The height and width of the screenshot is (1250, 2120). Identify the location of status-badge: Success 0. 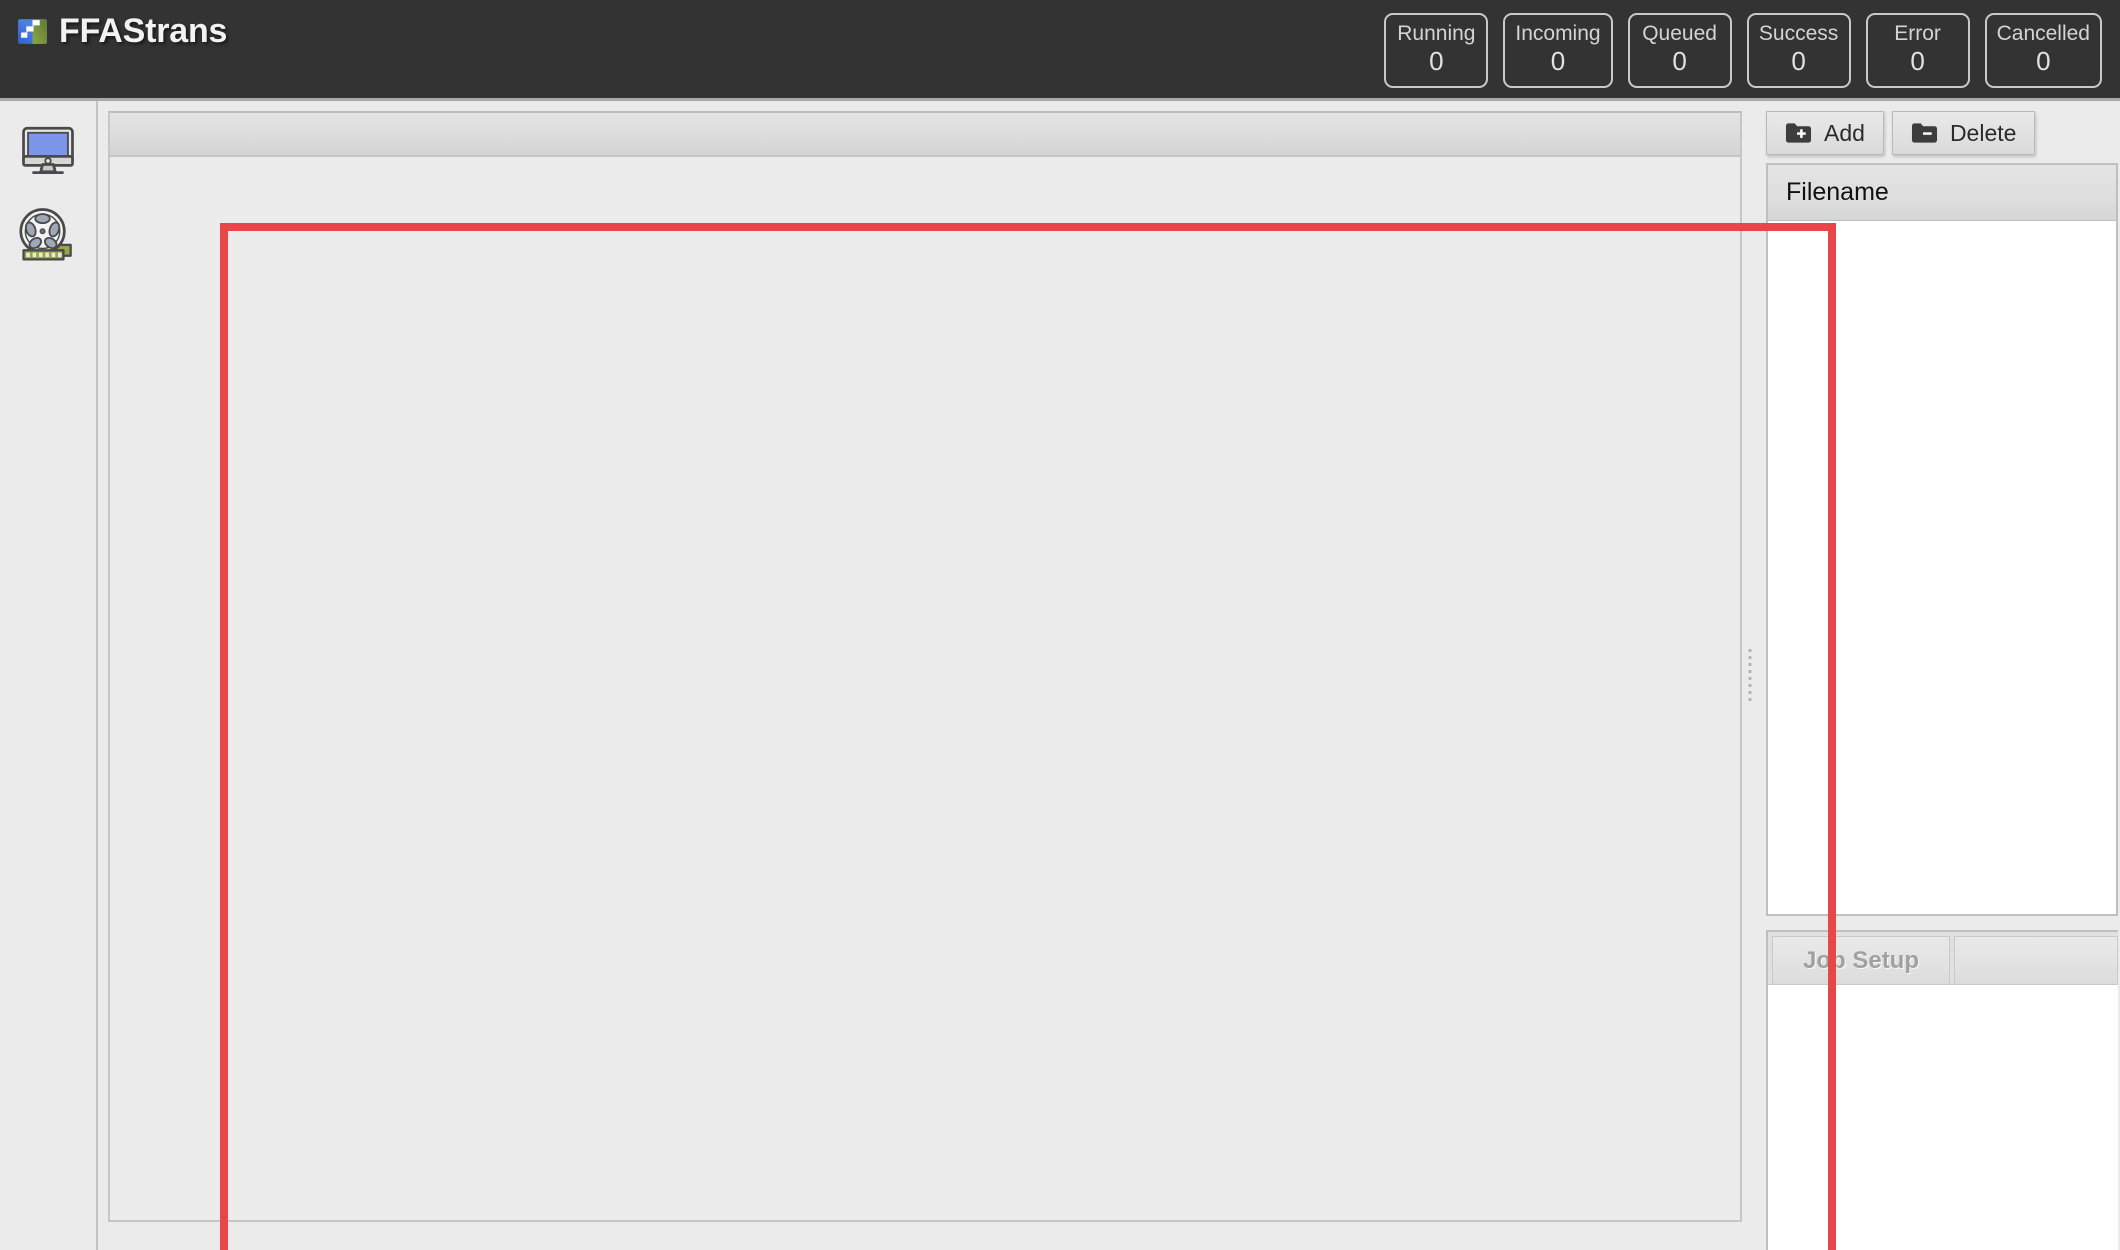
(1798, 50).